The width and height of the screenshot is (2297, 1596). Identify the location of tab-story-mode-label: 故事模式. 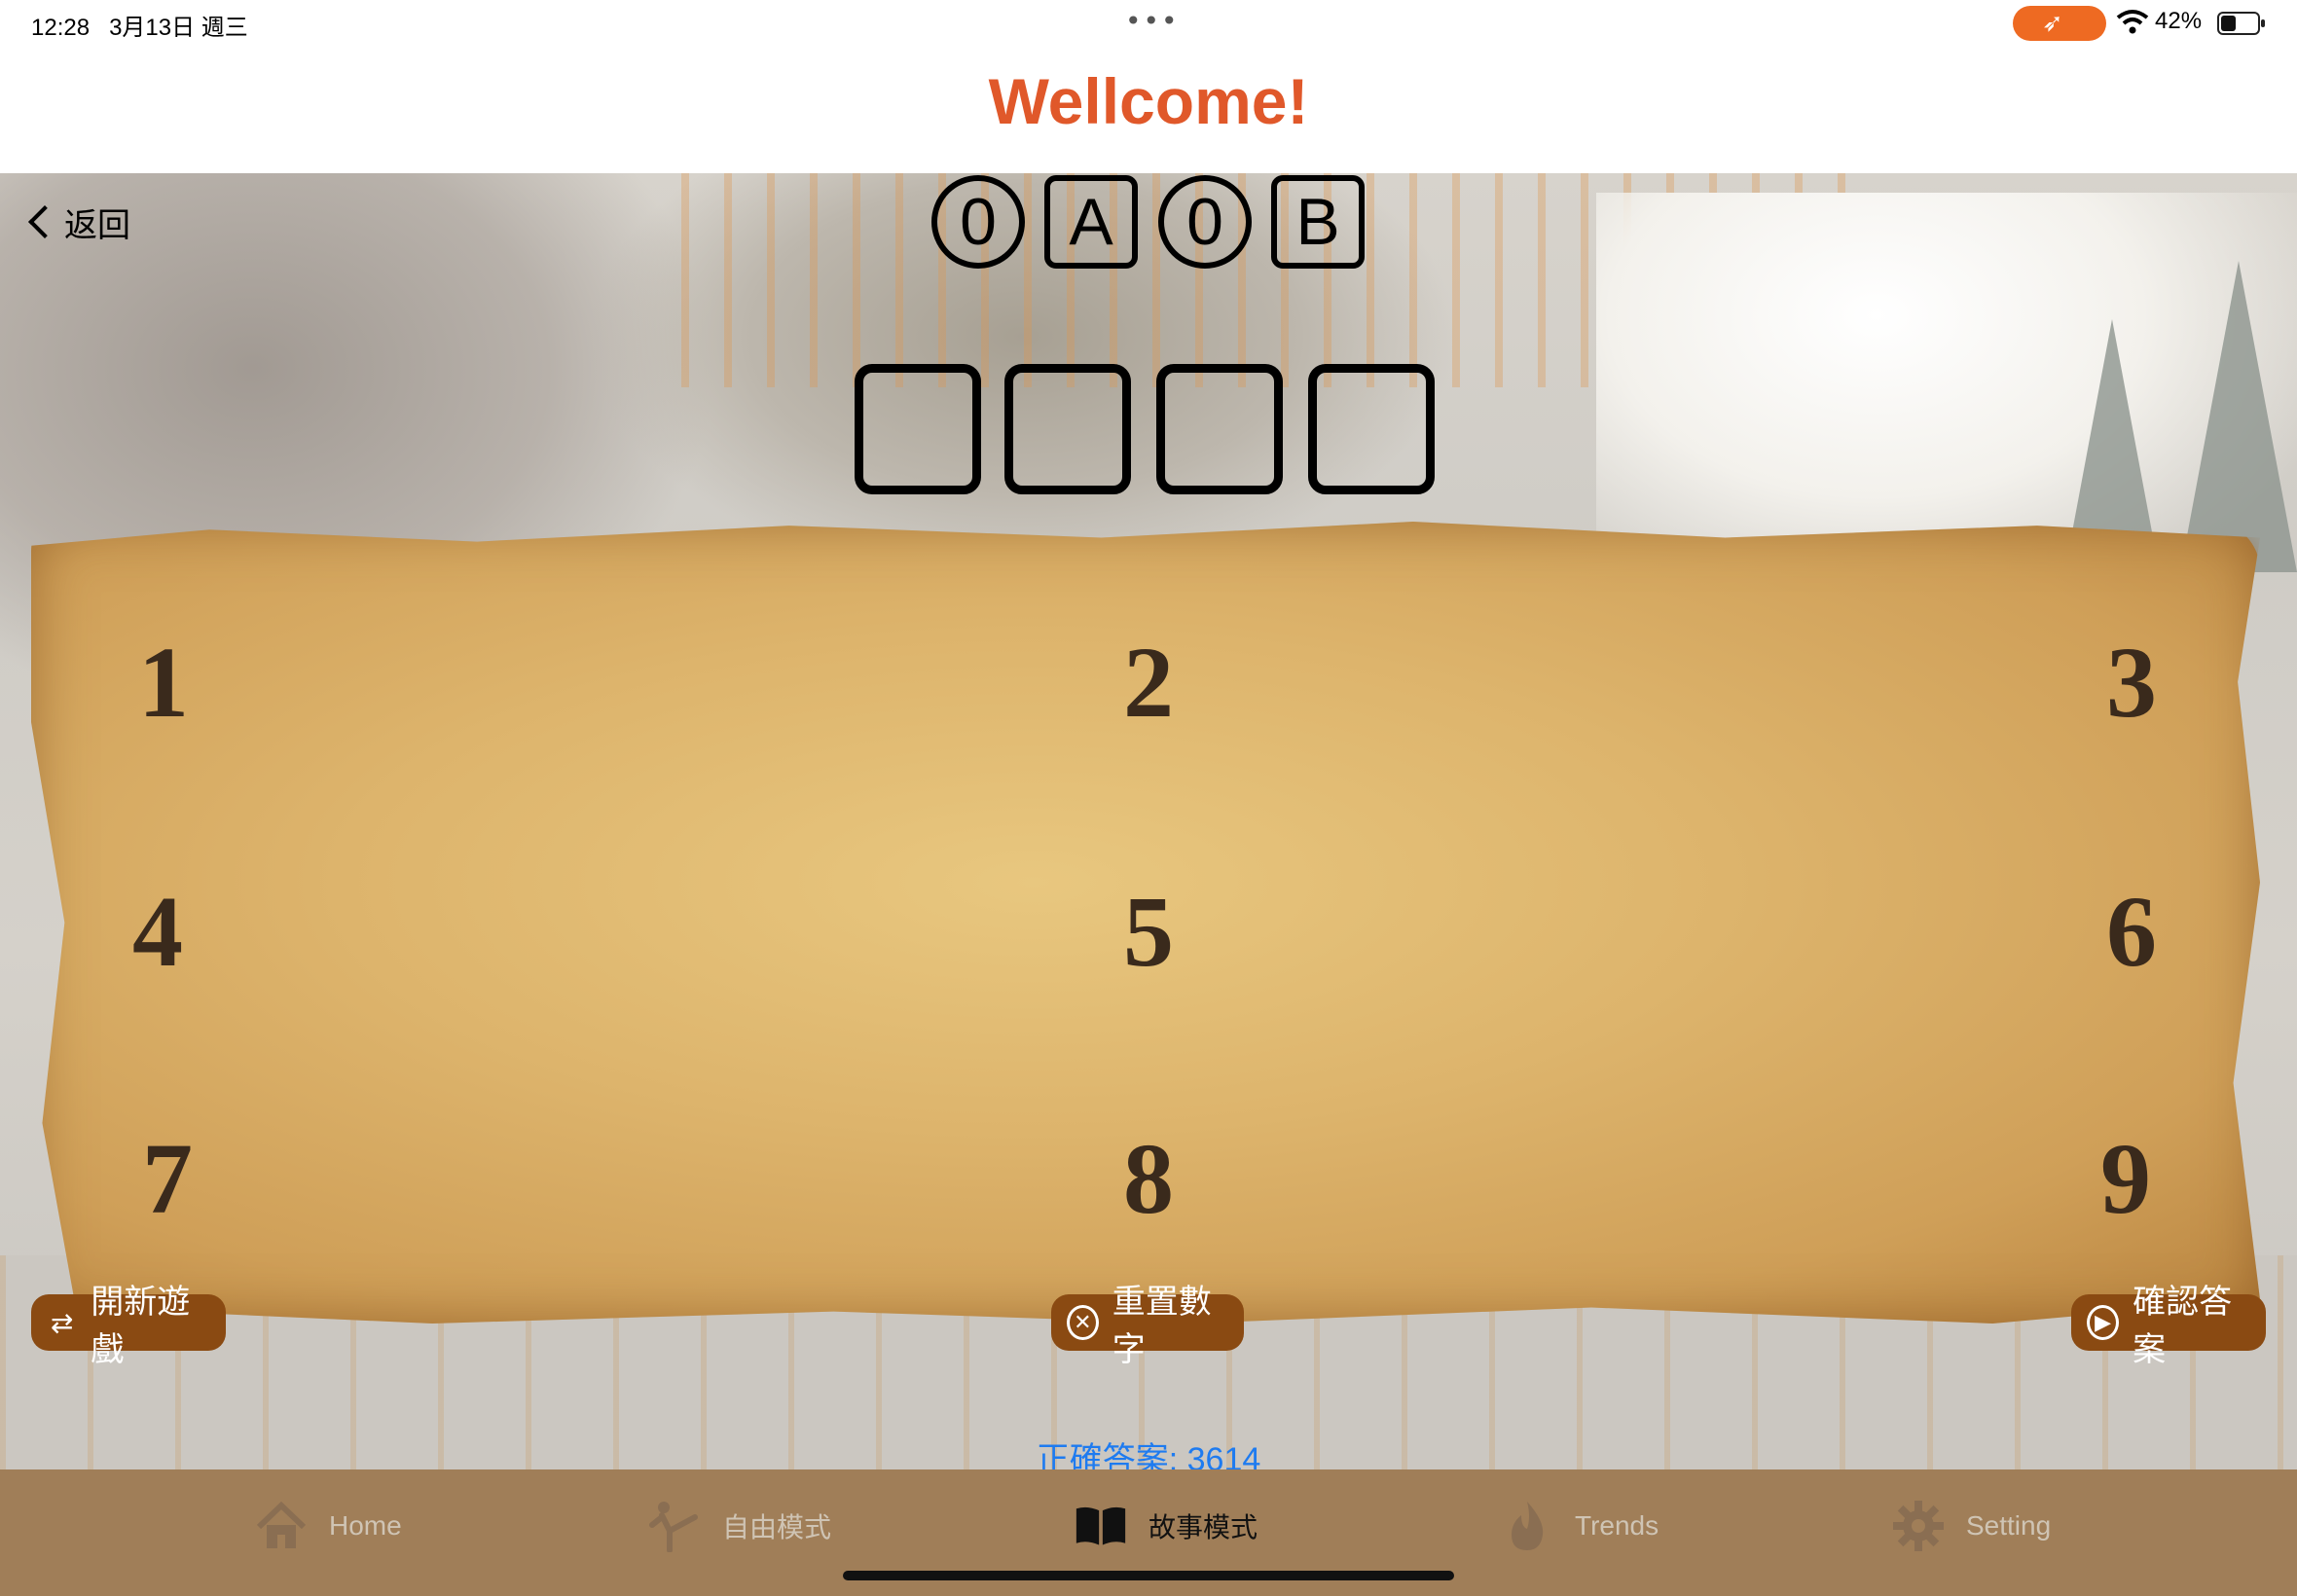
(1203, 1527).